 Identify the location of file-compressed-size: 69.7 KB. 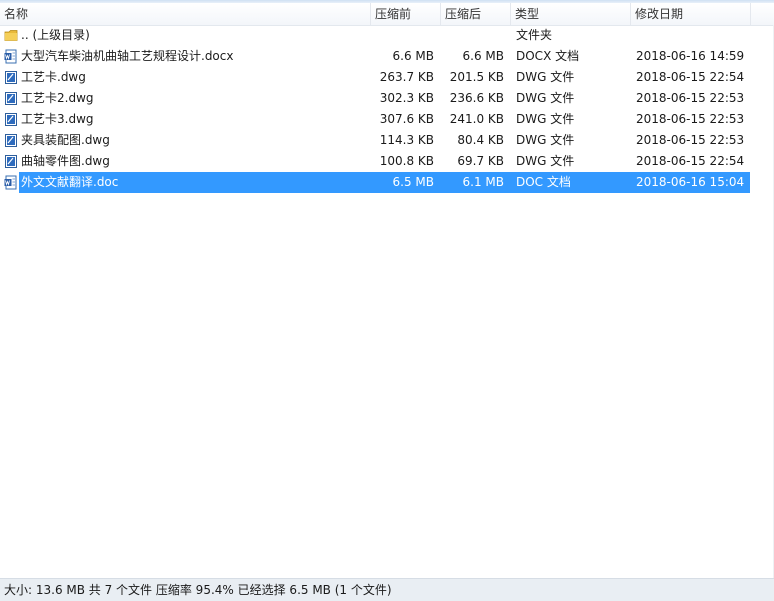
(480, 161).